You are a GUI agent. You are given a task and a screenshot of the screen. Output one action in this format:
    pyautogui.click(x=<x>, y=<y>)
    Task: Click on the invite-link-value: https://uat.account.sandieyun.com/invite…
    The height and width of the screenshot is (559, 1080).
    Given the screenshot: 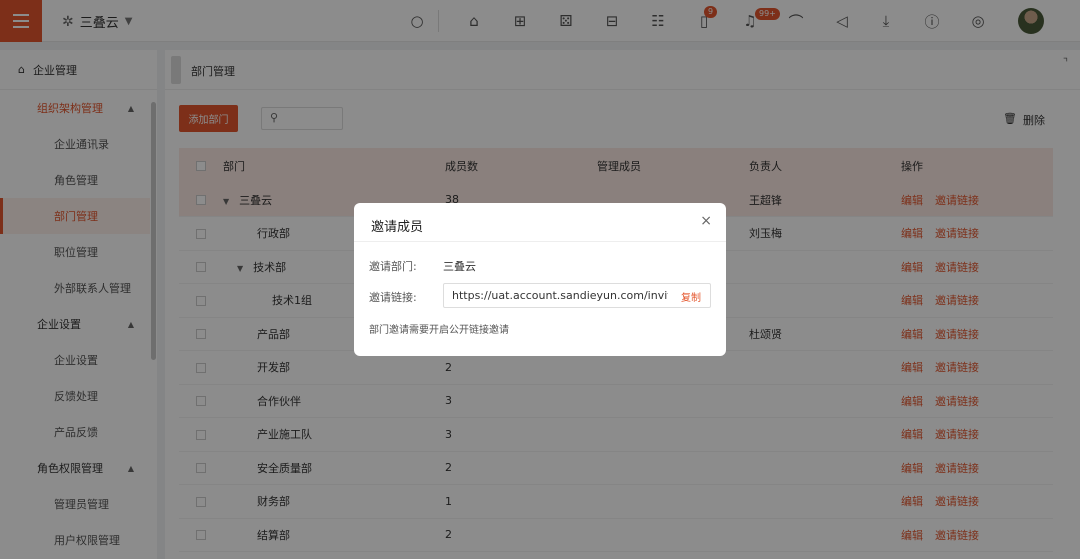 What is the action you would take?
    pyautogui.click(x=560, y=295)
    